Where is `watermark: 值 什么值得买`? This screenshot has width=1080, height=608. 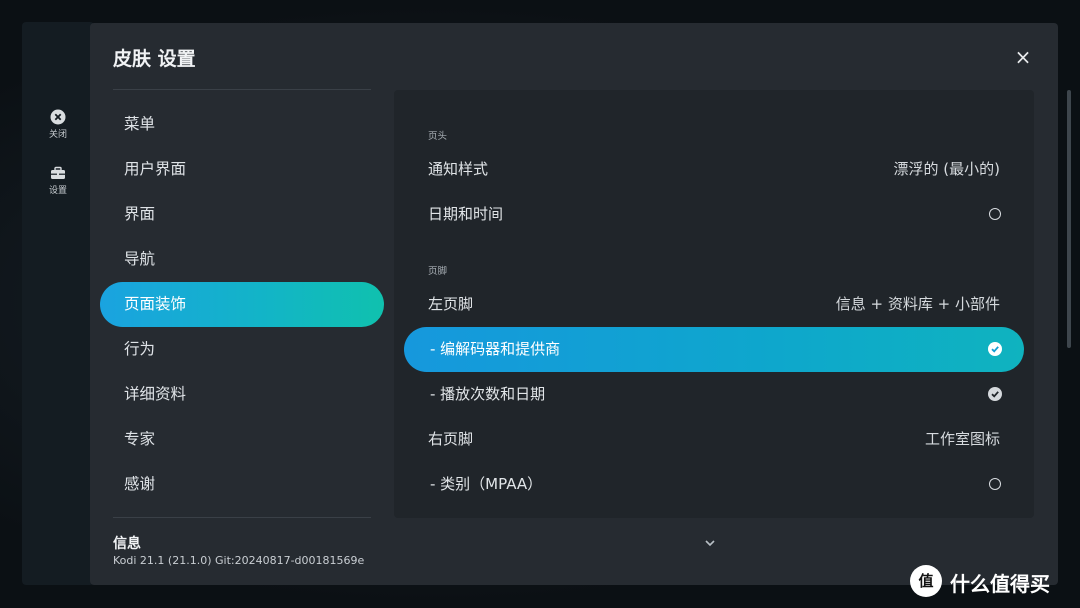
watermark: 值 什么值得买 is located at coordinates (990, 582).